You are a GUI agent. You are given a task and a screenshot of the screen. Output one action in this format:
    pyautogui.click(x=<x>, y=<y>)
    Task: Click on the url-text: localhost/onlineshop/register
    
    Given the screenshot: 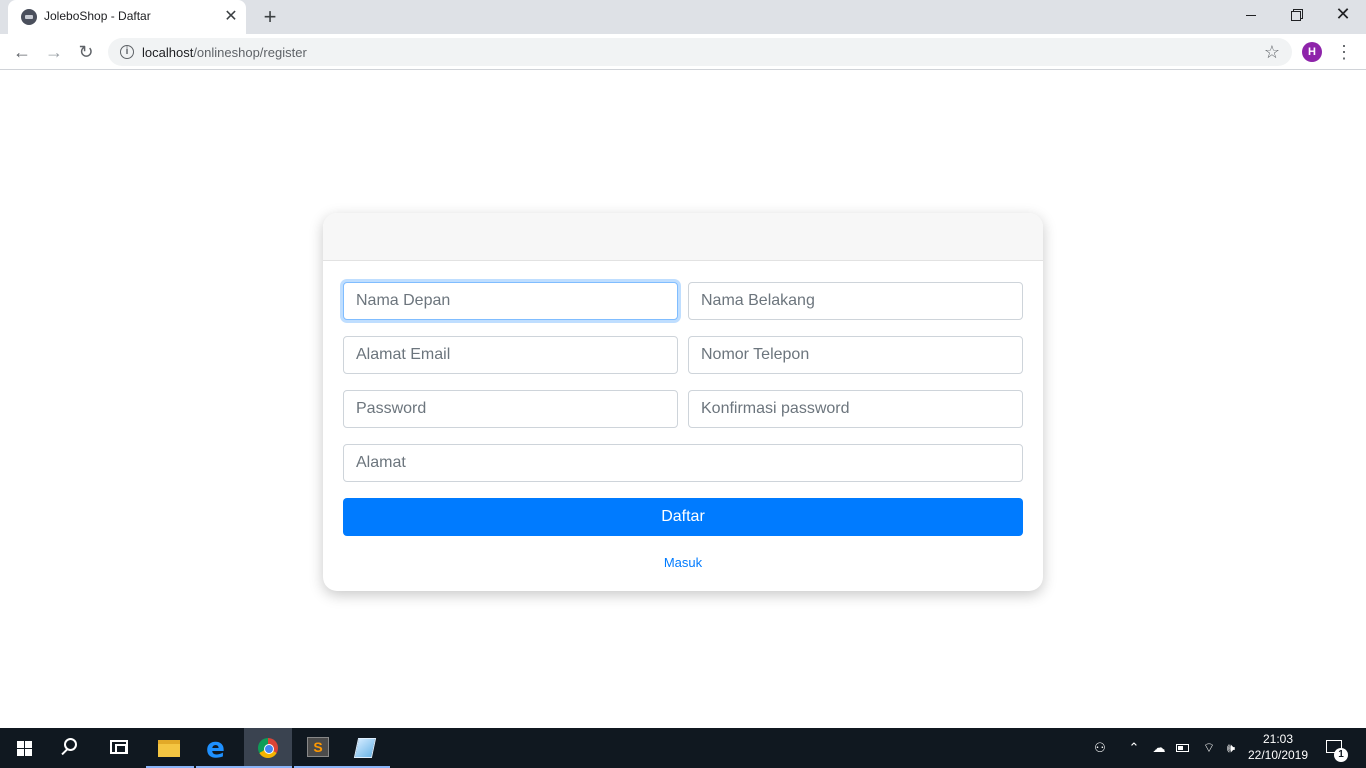 What is the action you would take?
    pyautogui.click(x=224, y=52)
    